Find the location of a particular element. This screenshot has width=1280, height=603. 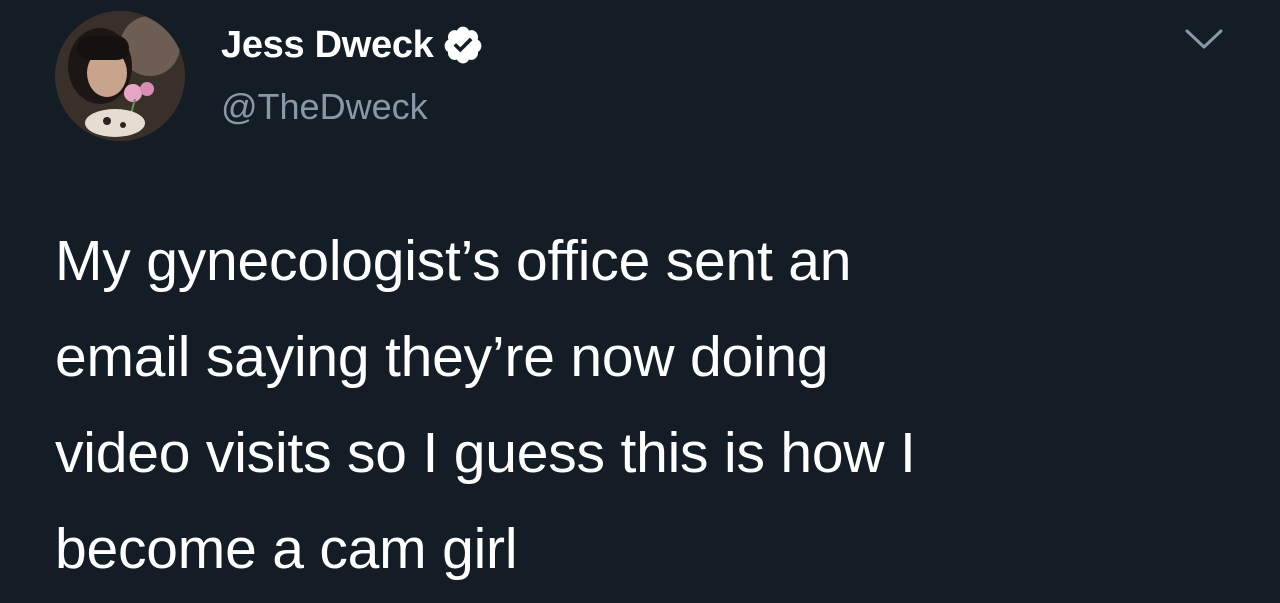

chevron-down-icon is located at coordinates (1204, 39).